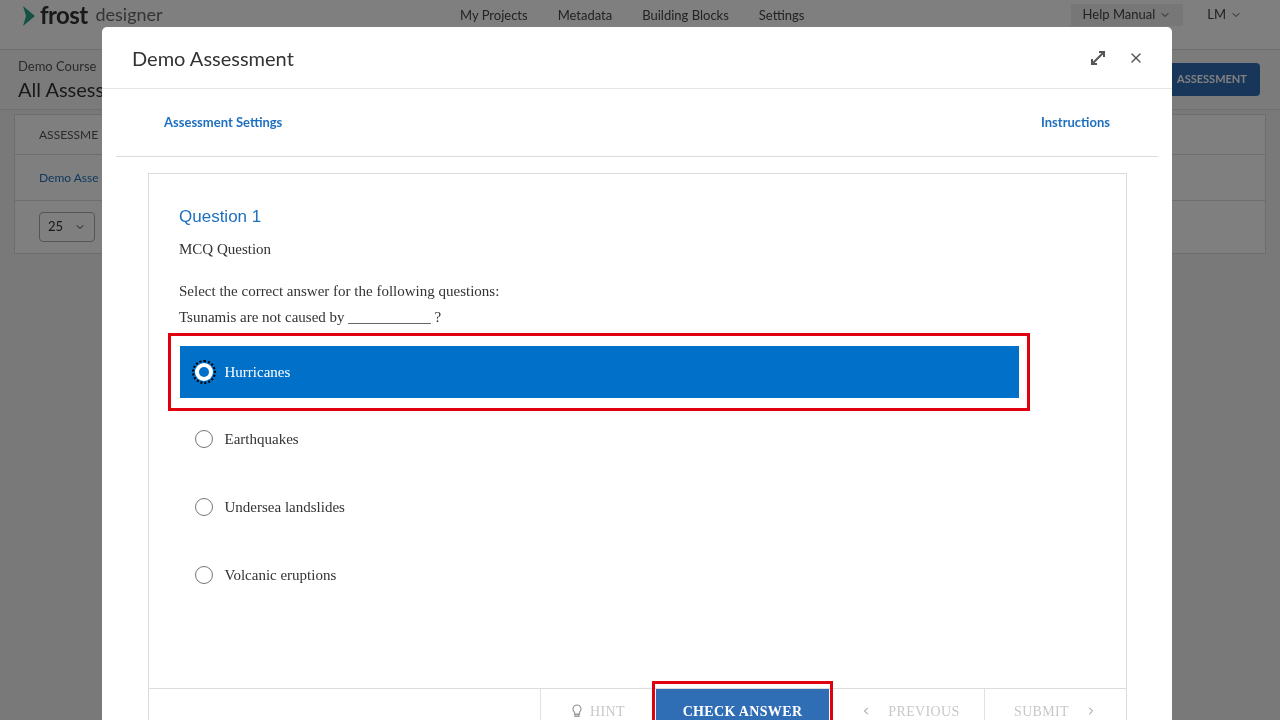 Image resolution: width=1280 pixels, height=720 pixels. I want to click on answer-option: Hurricanes, so click(599, 372).